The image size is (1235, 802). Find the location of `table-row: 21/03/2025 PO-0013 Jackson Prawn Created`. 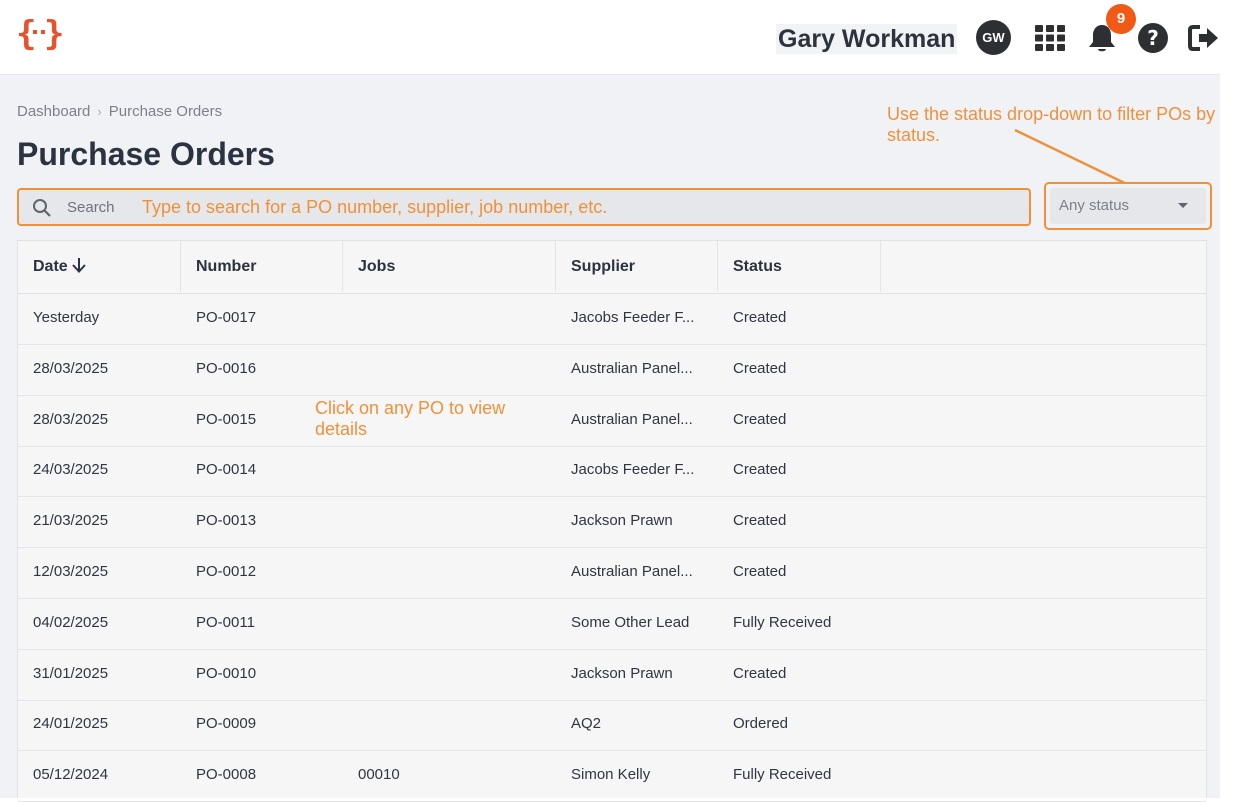

table-row: 21/03/2025 PO-0013 Jackson Prawn Created is located at coordinates (612, 522).